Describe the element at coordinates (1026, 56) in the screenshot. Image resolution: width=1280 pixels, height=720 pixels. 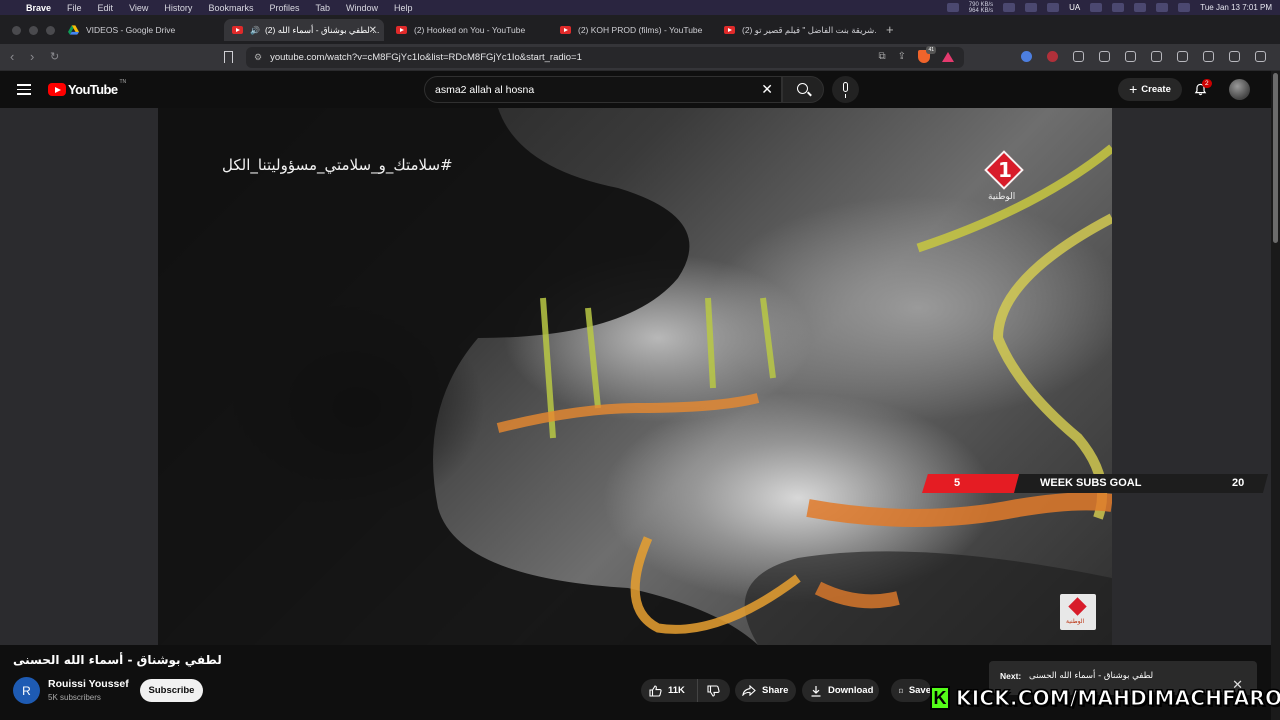
I see `extension-blue-icon` at that location.